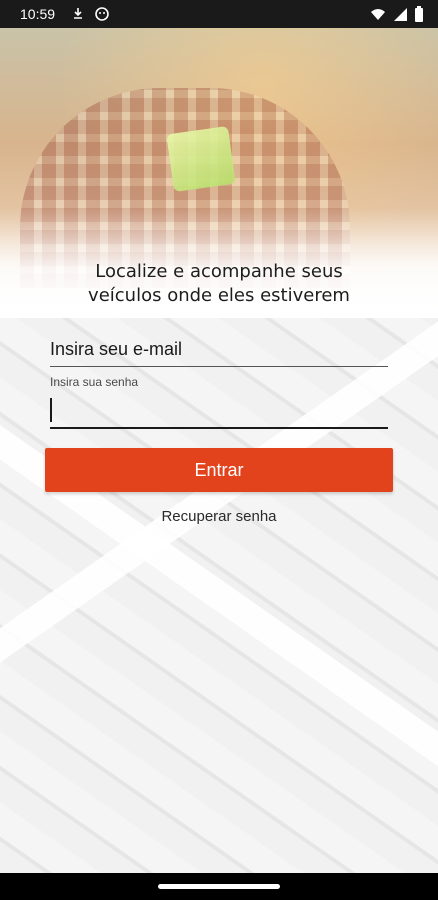 The width and height of the screenshot is (438, 900). I want to click on hero-caption-line2: veículos onde eles estiverem, so click(219, 295).